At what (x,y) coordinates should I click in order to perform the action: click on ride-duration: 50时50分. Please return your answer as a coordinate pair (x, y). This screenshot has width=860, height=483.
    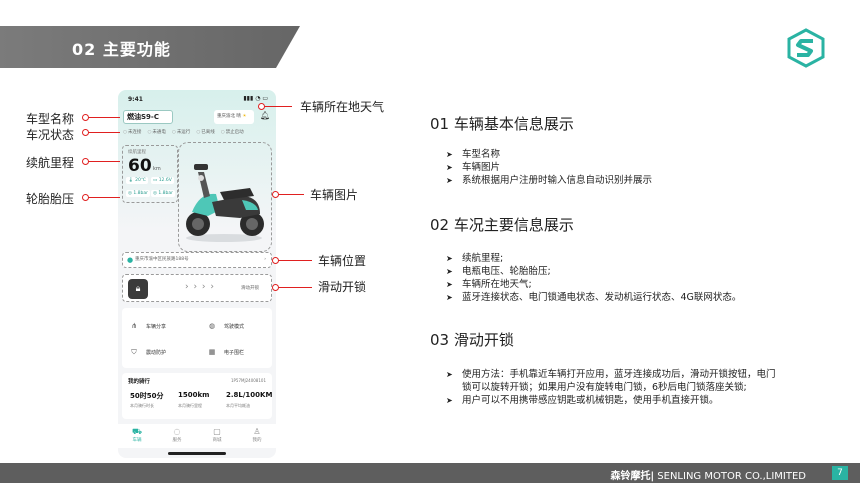
    Looking at the image, I should click on (147, 396).